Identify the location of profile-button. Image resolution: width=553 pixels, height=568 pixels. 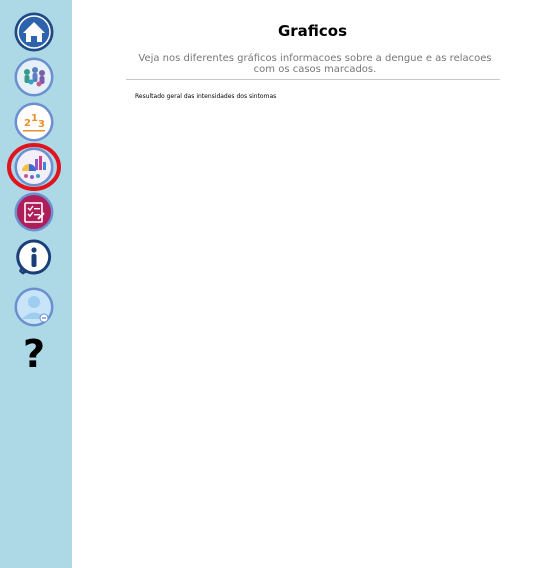
(34, 307).